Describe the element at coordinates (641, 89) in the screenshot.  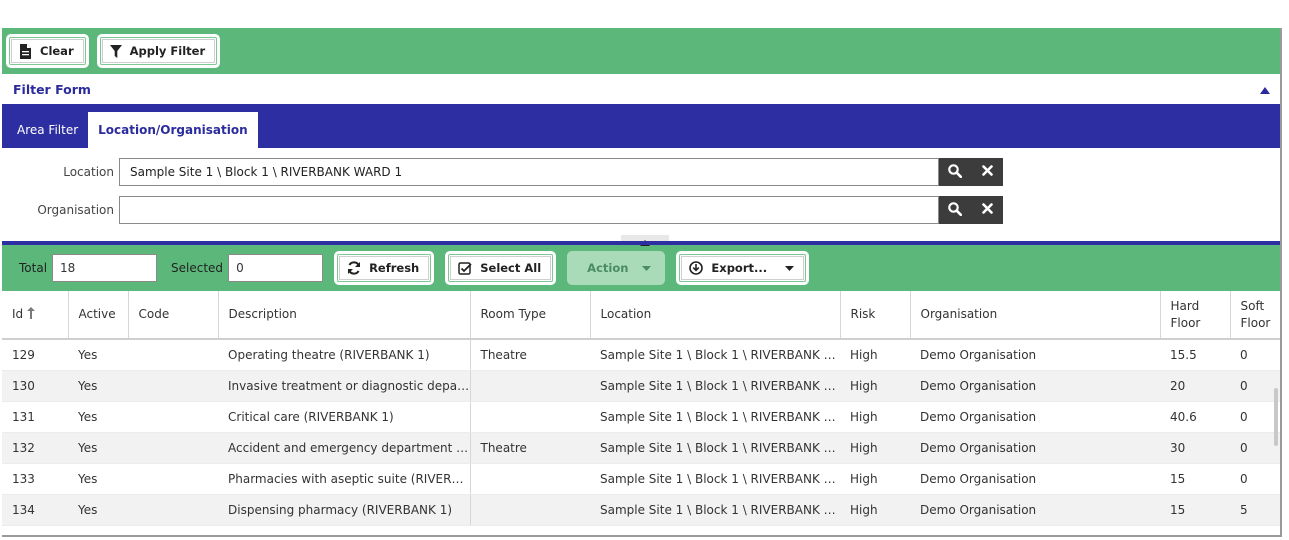
I see `filter-form-header: Filter Form` at that location.